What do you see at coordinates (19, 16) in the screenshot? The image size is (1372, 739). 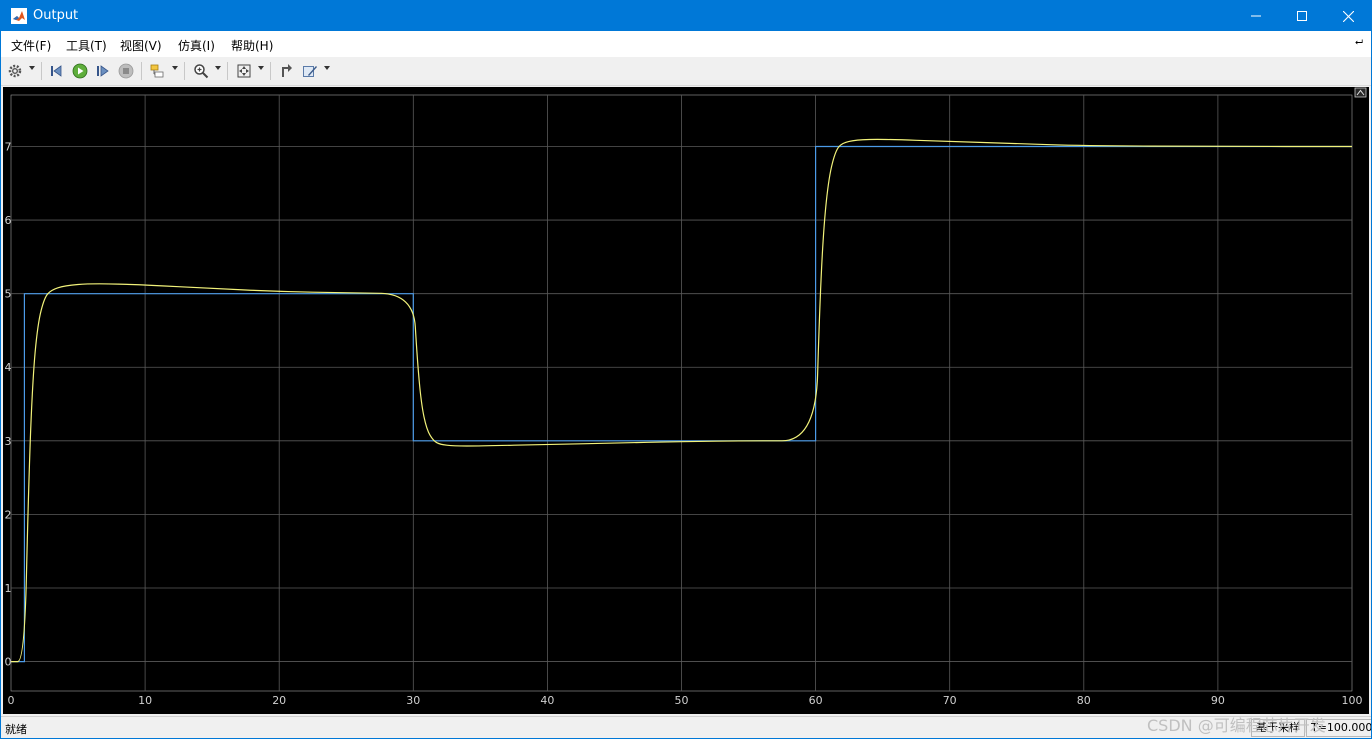 I see `matlab-logo-icon` at bounding box center [19, 16].